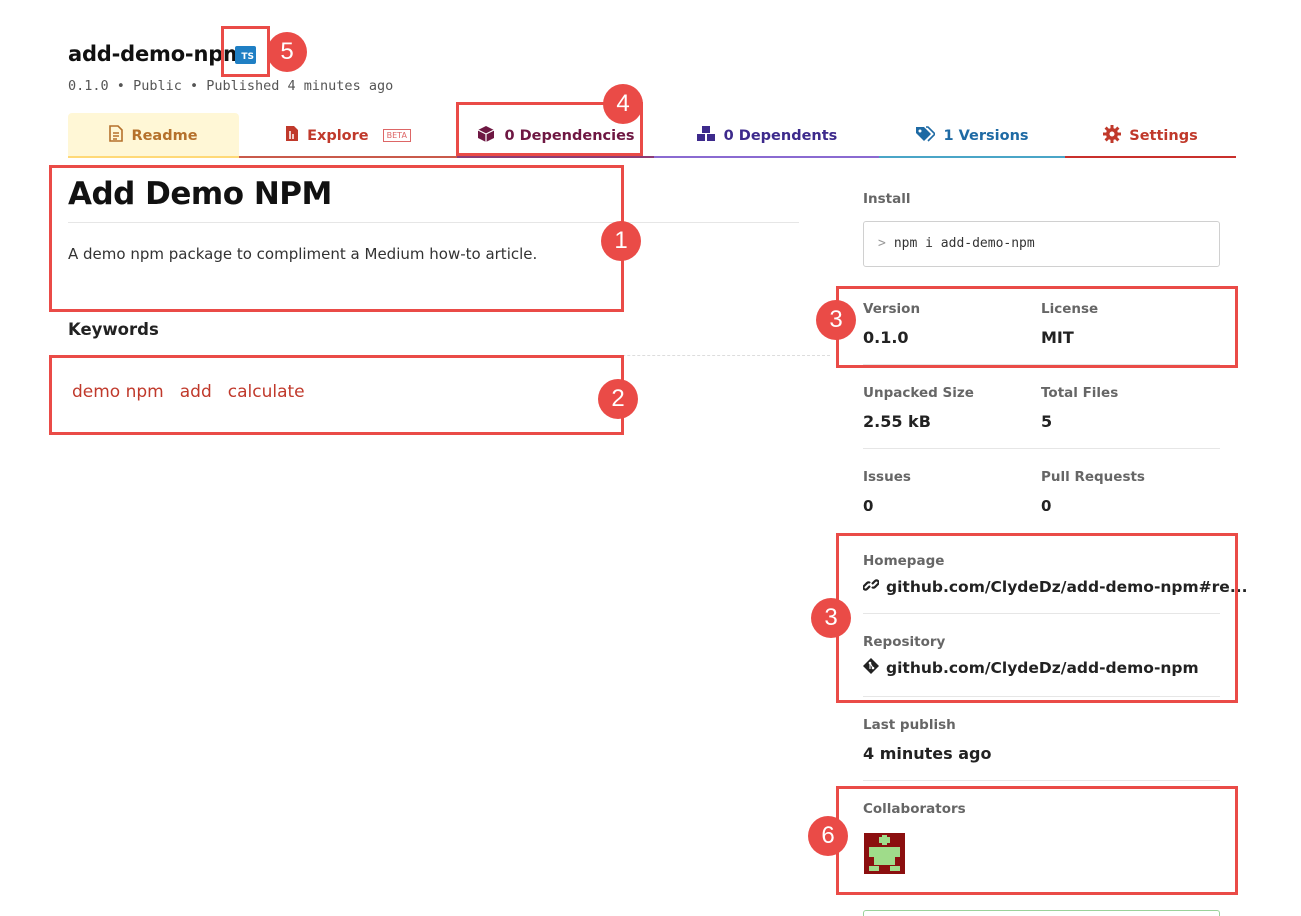 This screenshot has height=916, width=1301. I want to click on boxes-icon, so click(706, 136).